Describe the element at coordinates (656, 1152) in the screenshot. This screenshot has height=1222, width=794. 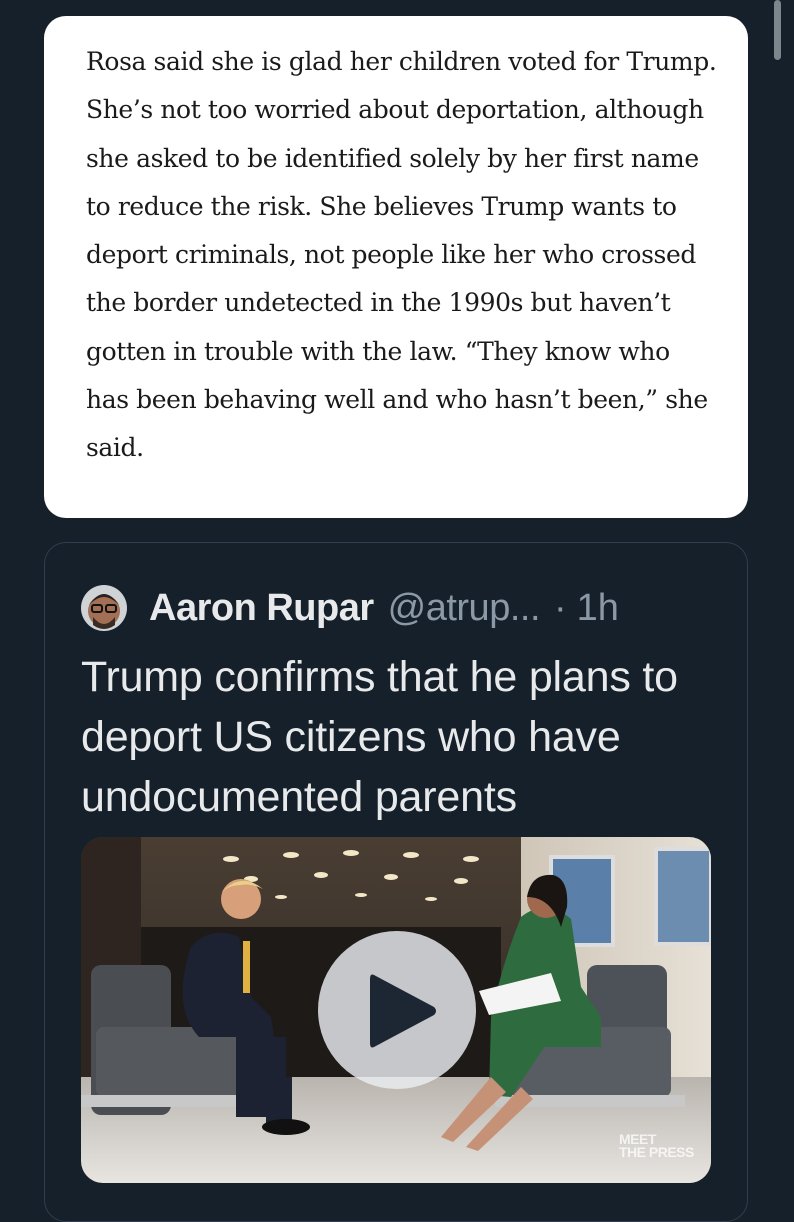
I see `network-logo-line-2: THE PRESS` at that location.